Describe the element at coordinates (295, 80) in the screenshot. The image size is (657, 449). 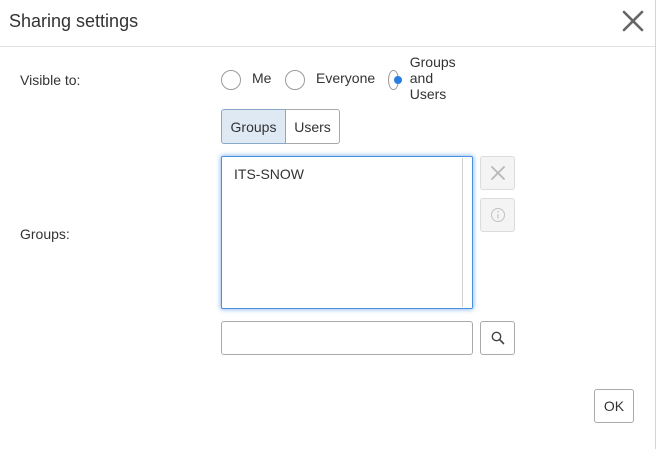
I see `radio-everyone-indicator` at that location.